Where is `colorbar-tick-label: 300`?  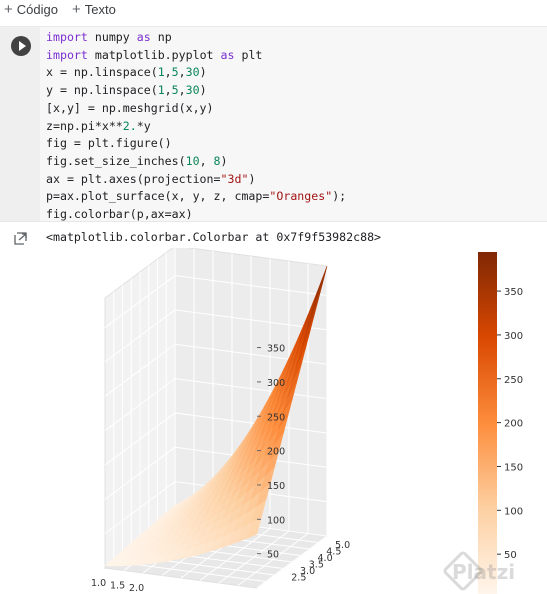 colorbar-tick-label: 300 is located at coordinates (513, 336).